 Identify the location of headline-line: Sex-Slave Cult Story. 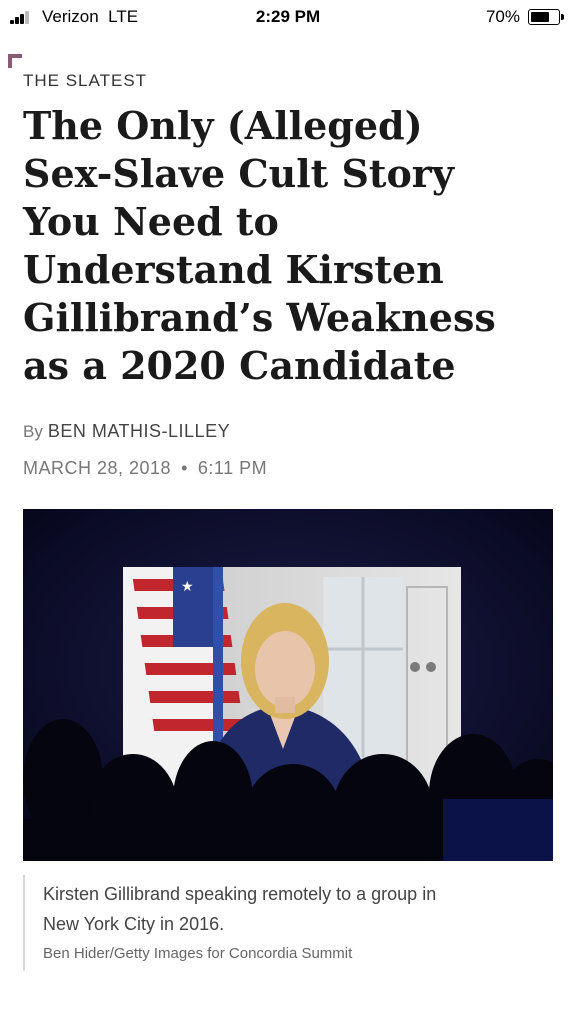
(238, 173).